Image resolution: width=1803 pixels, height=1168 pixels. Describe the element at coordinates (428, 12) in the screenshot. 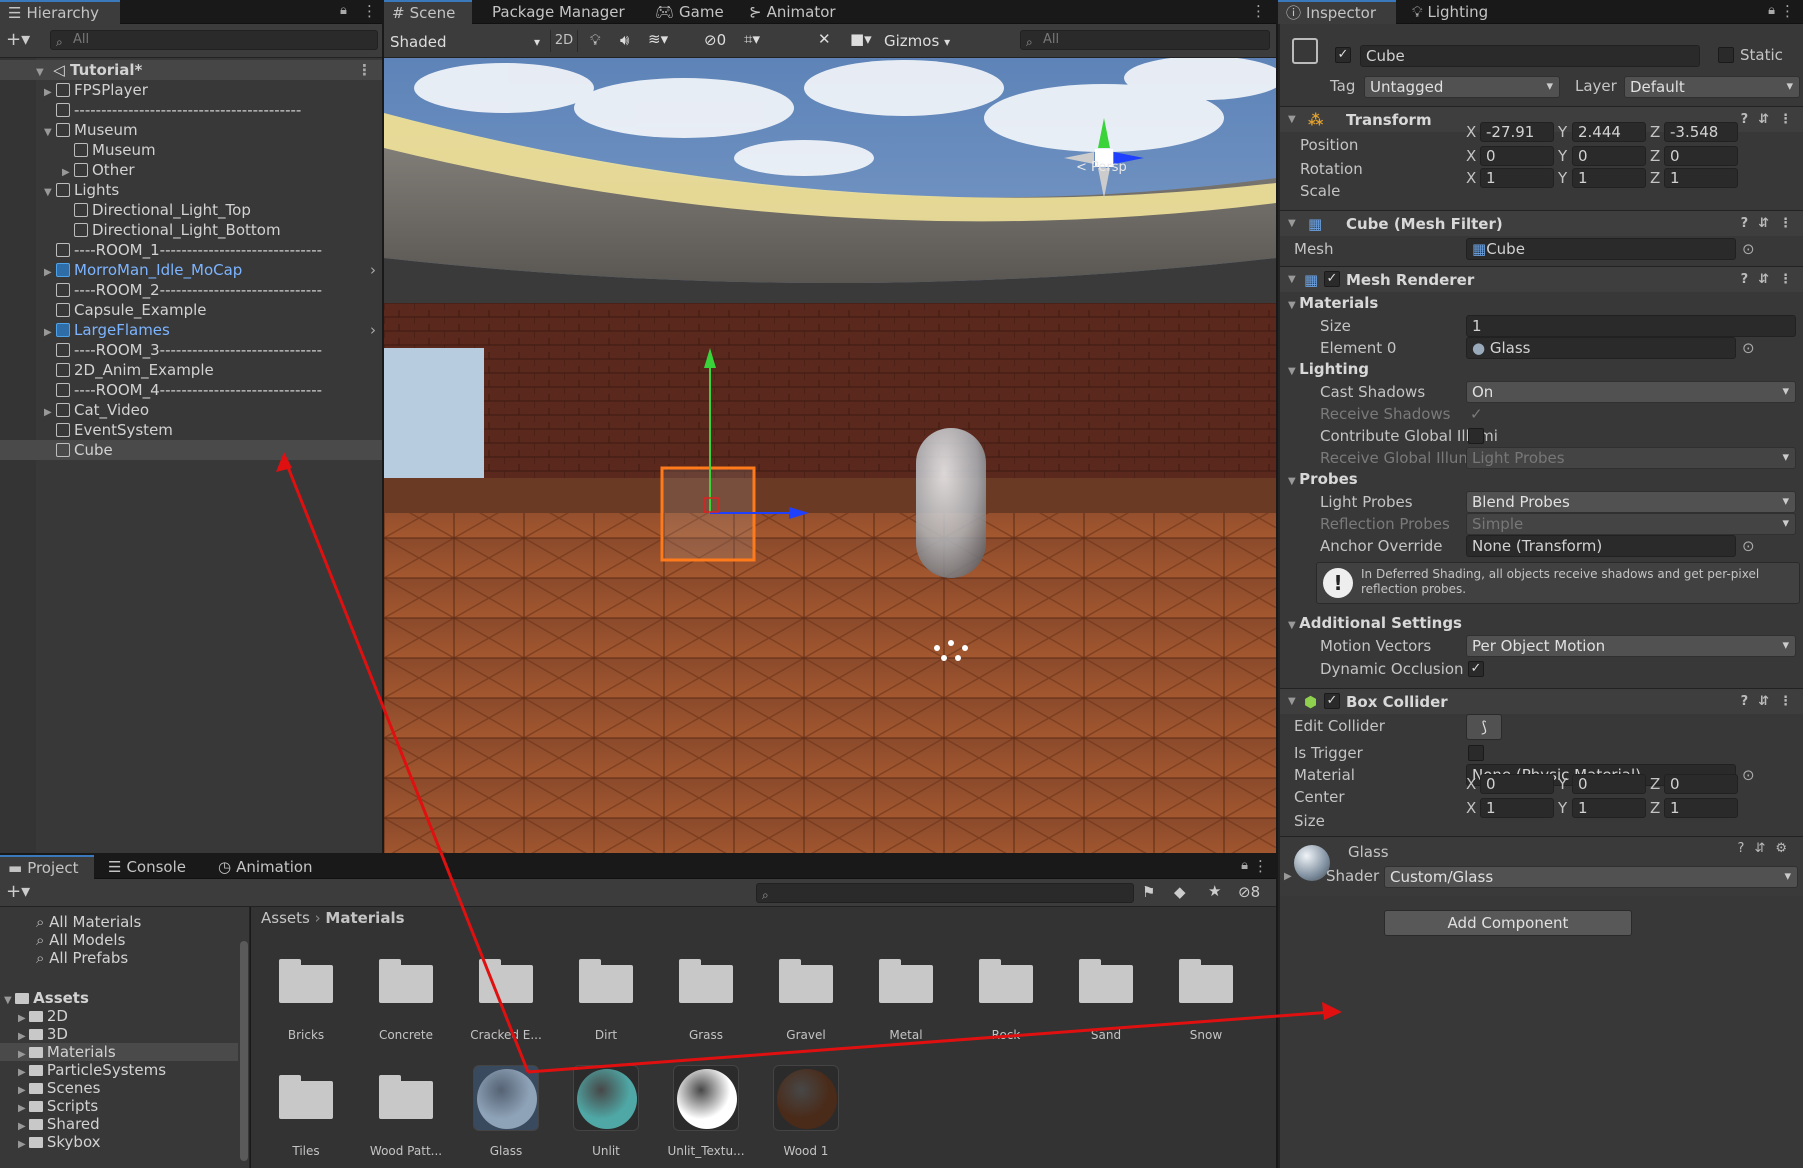

I see `tab-scene: # Scene` at that location.